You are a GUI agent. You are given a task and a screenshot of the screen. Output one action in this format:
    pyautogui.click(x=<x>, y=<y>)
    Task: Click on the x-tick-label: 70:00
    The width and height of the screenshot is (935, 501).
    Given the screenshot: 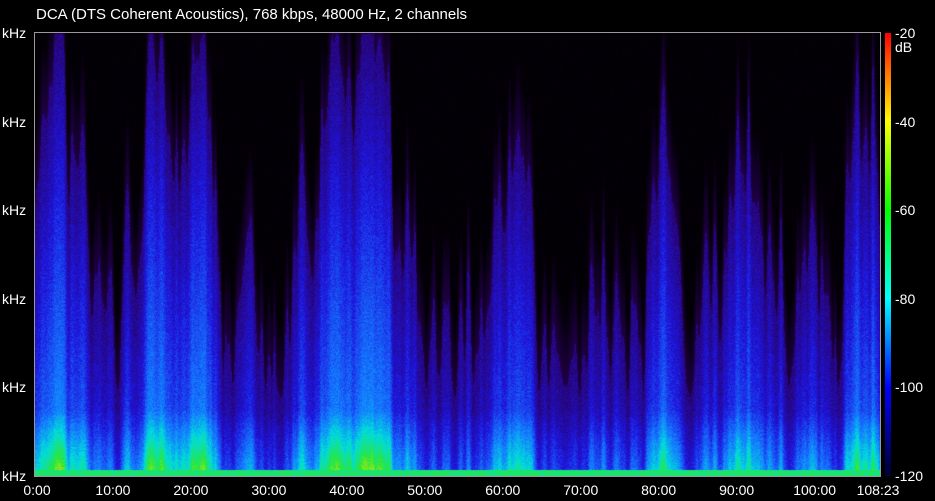 What is the action you would take?
    pyautogui.click(x=581, y=490)
    